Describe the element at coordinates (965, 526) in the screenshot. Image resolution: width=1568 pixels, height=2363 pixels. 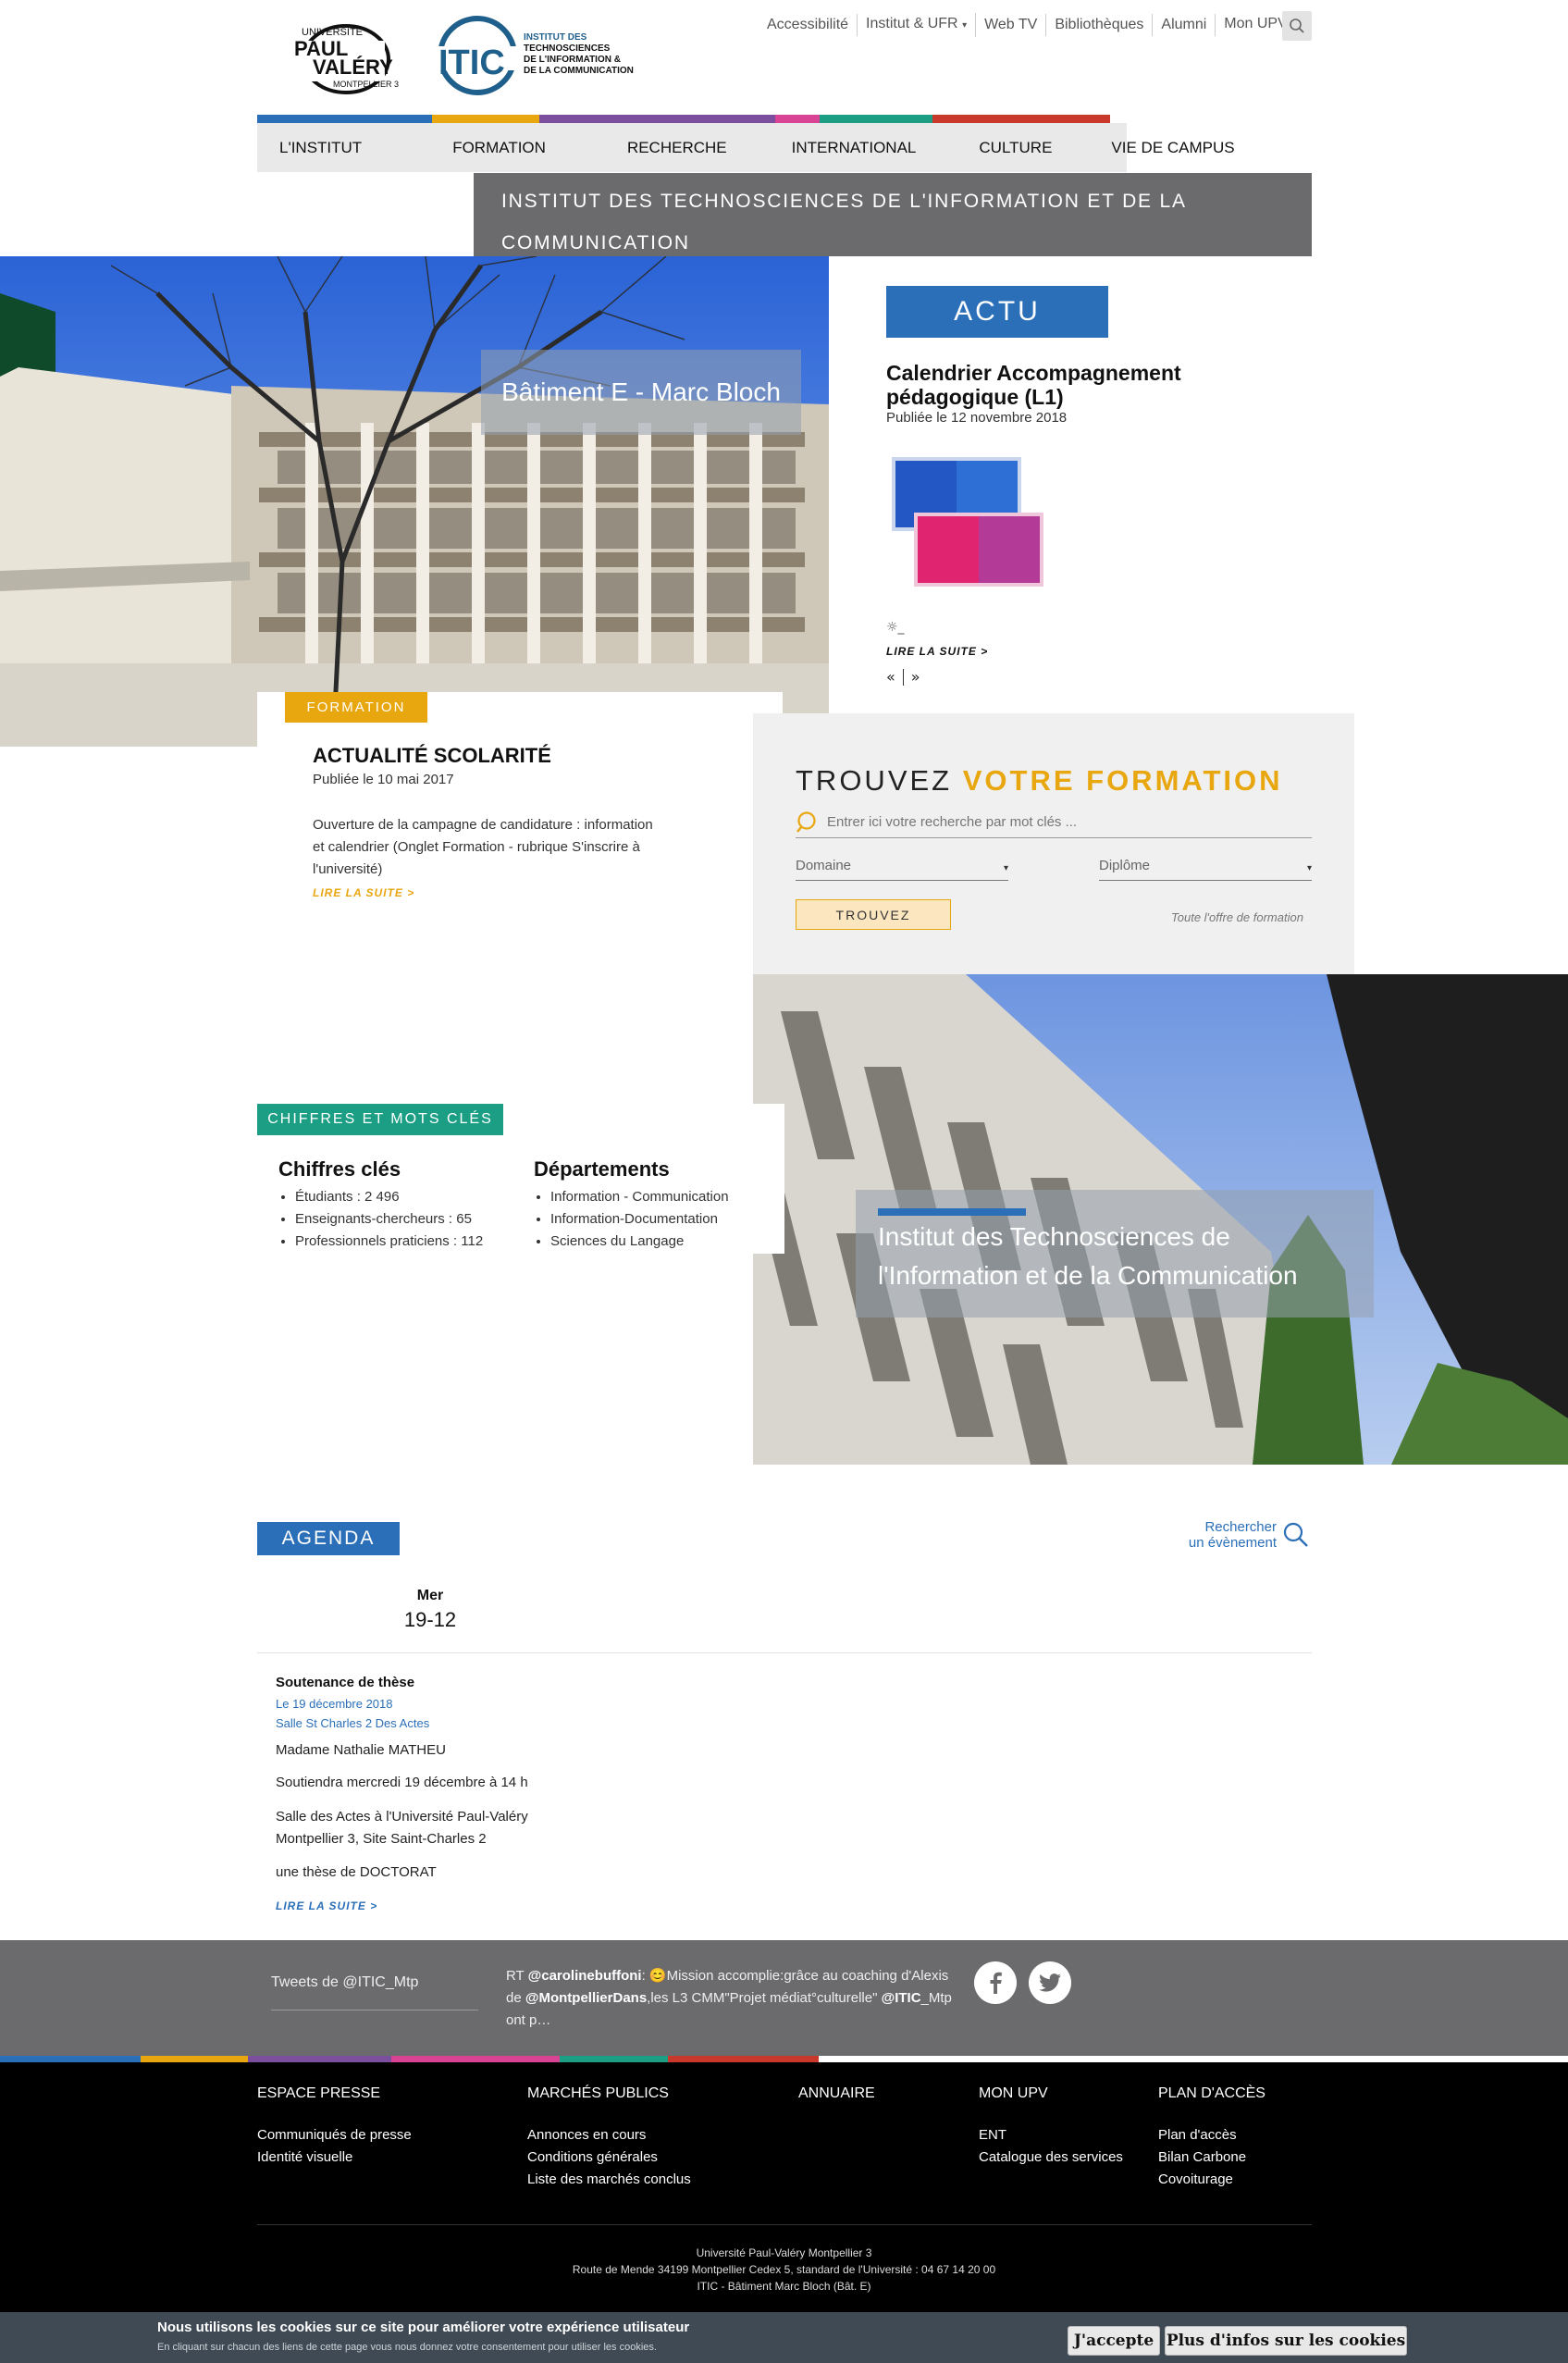
I see `actu-thumbnail` at that location.